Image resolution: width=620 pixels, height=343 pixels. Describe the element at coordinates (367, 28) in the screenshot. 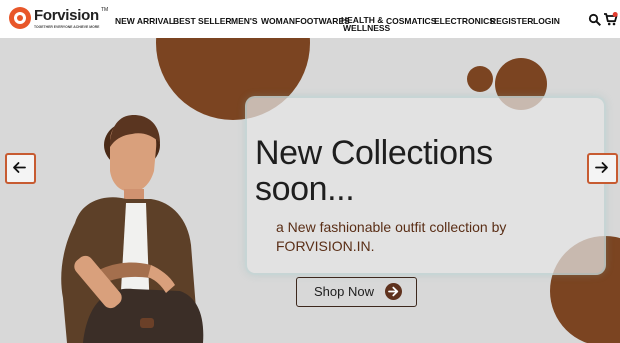

I see `nav-wellness-label: WELLNESS` at that location.